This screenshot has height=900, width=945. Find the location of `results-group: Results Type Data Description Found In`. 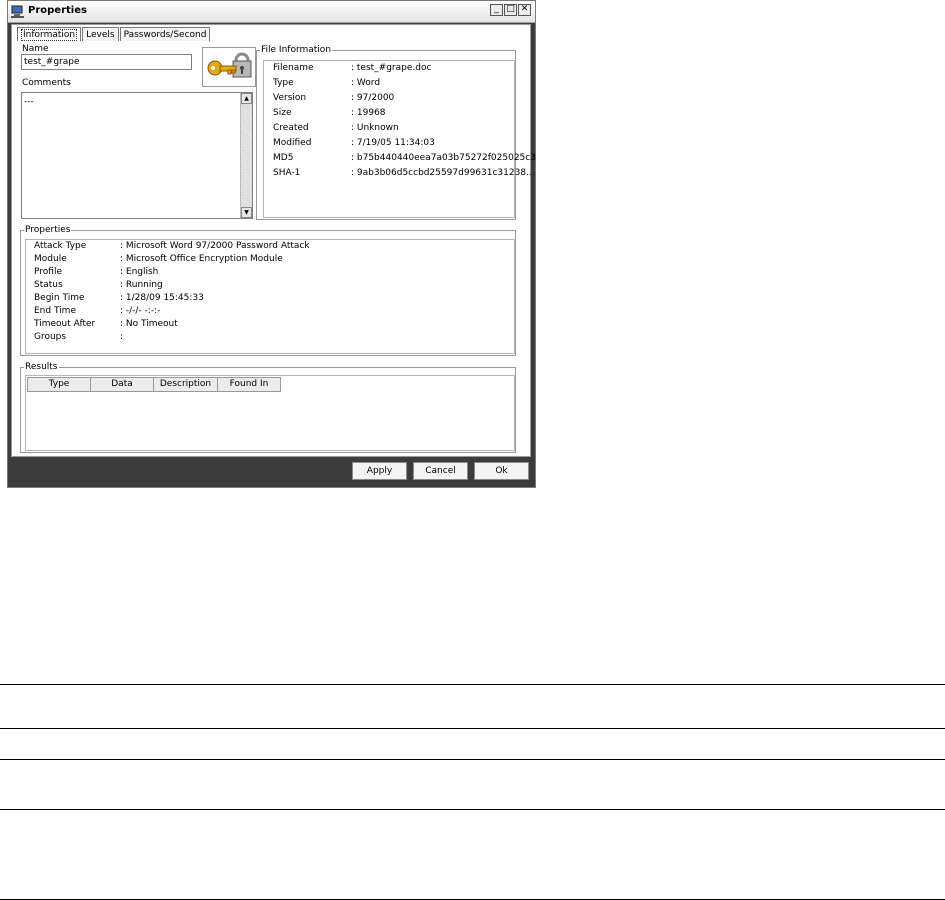

results-group: Results Type Data Description Found In is located at coordinates (268, 407).